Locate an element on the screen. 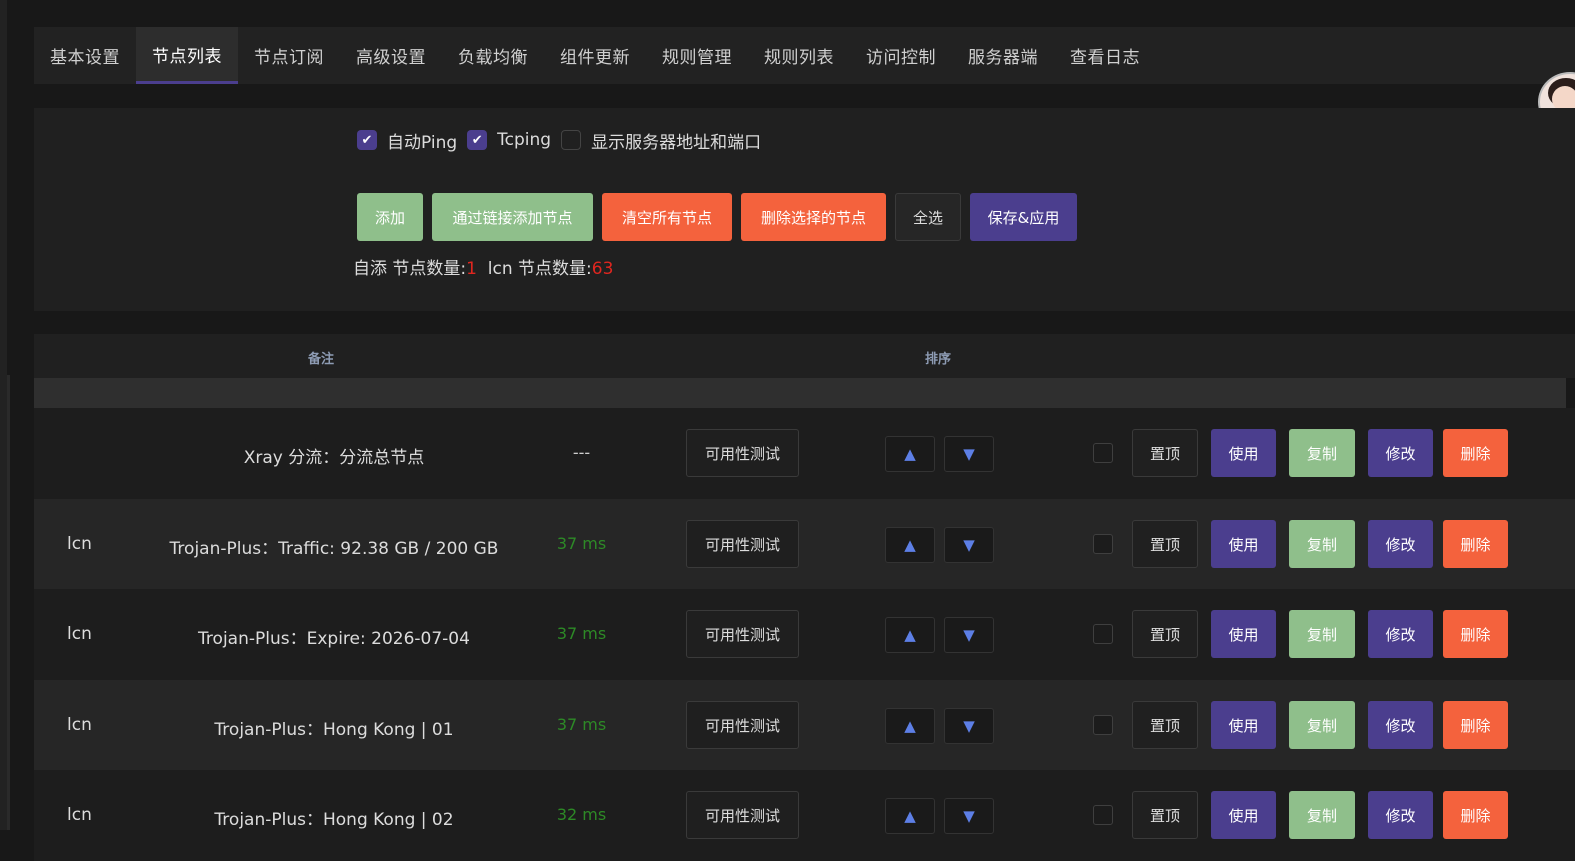 Image resolution: width=1575 pixels, height=861 pixels. table-spacer is located at coordinates (800, 393).